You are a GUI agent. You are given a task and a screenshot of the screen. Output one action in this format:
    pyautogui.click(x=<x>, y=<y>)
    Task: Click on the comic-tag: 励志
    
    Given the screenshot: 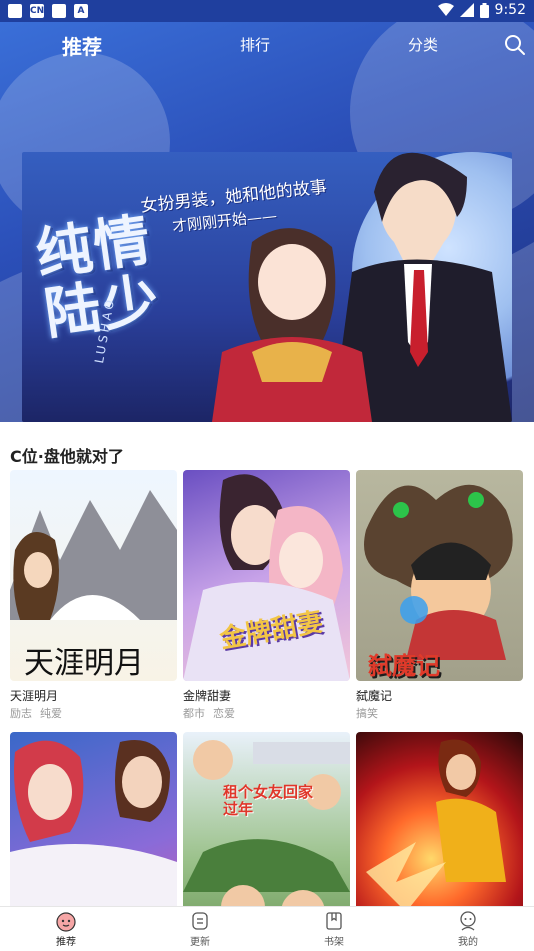 What is the action you would take?
    pyautogui.click(x=21, y=713)
    